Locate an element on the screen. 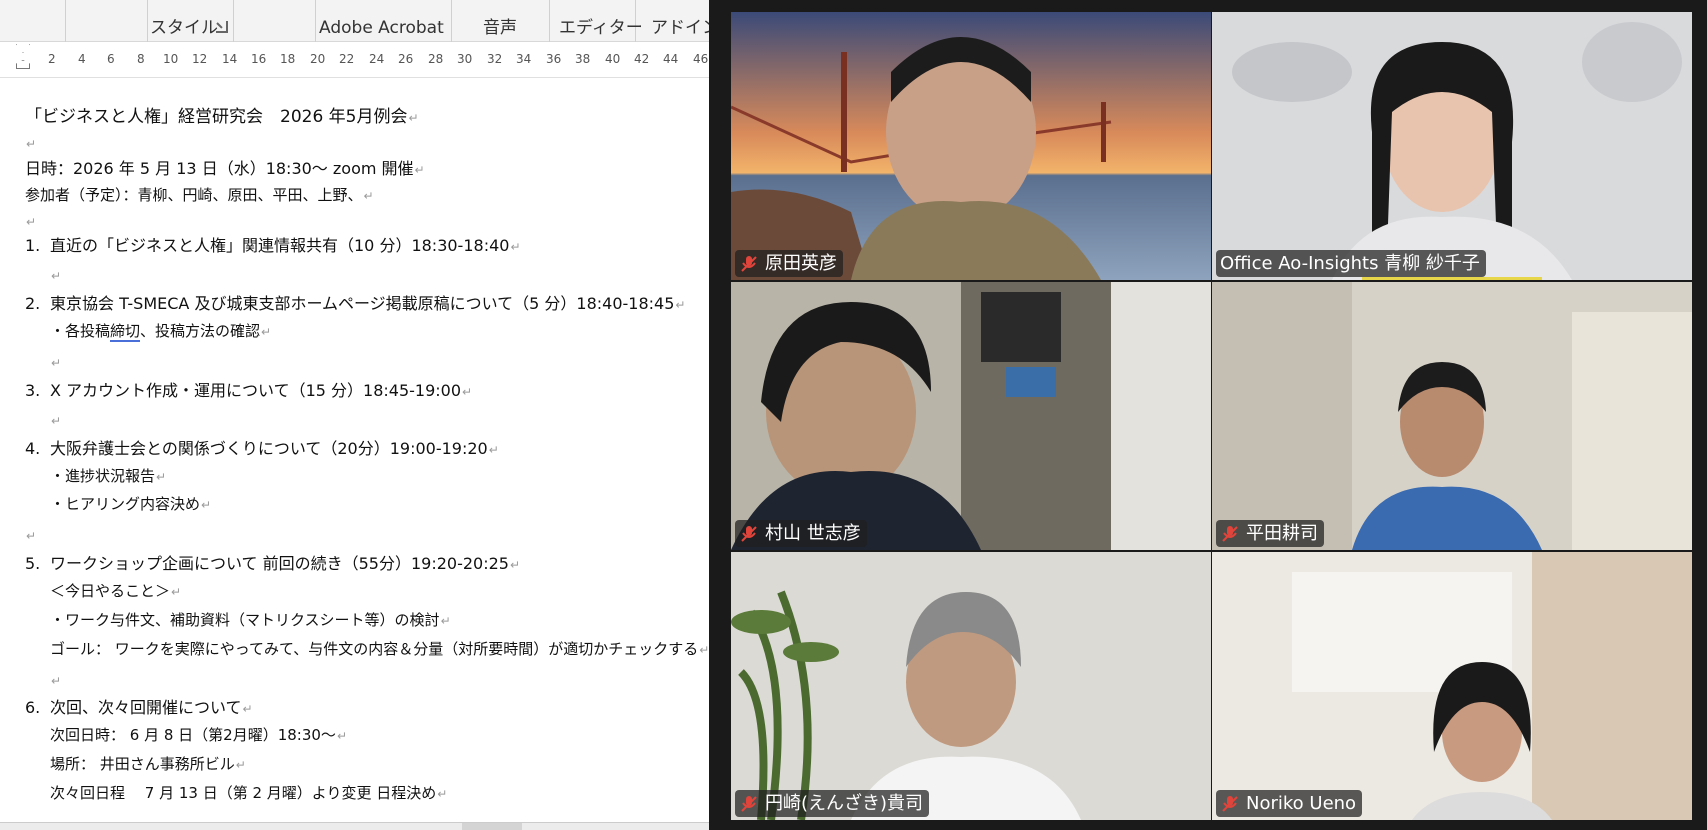 The image size is (1707, 830). ribbon-label-acrobat: Adobe Acrobat is located at coordinates (381, 28).